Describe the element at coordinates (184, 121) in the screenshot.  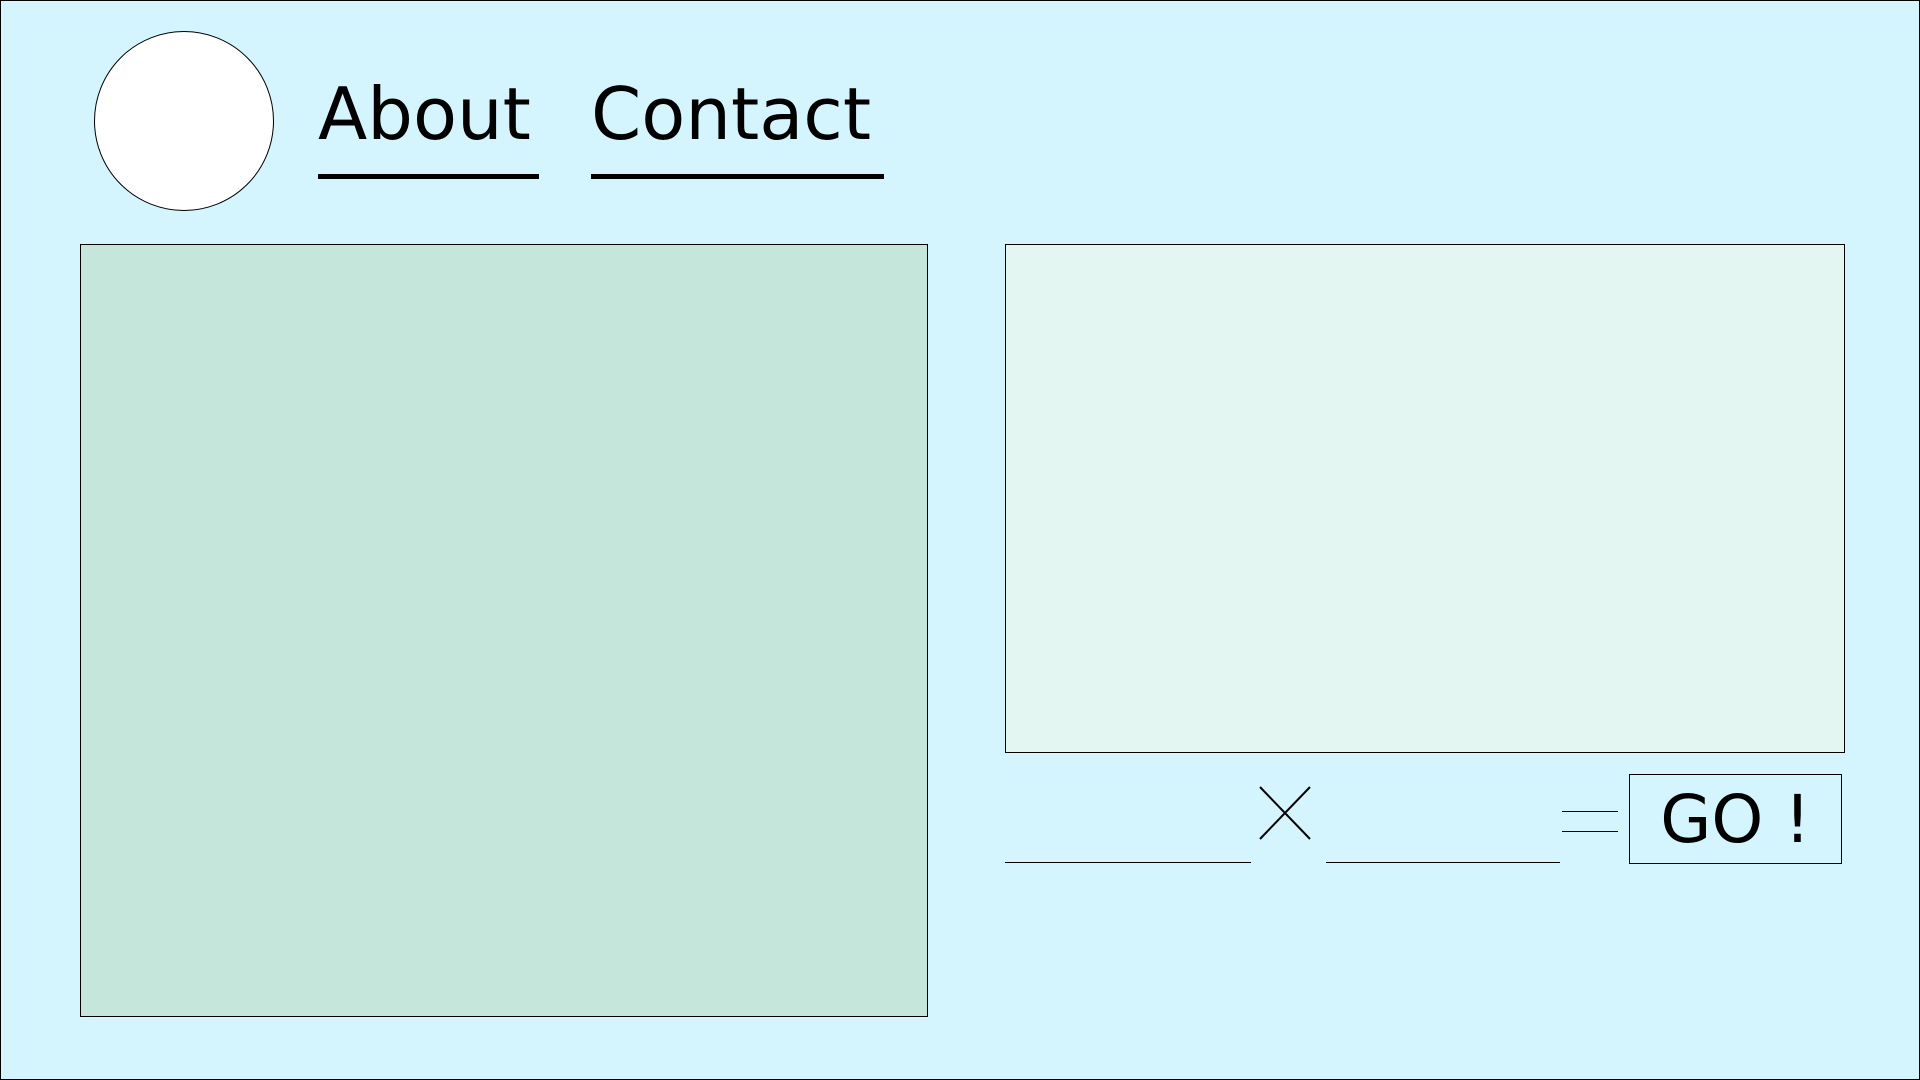
I see `logo-avatar` at that location.